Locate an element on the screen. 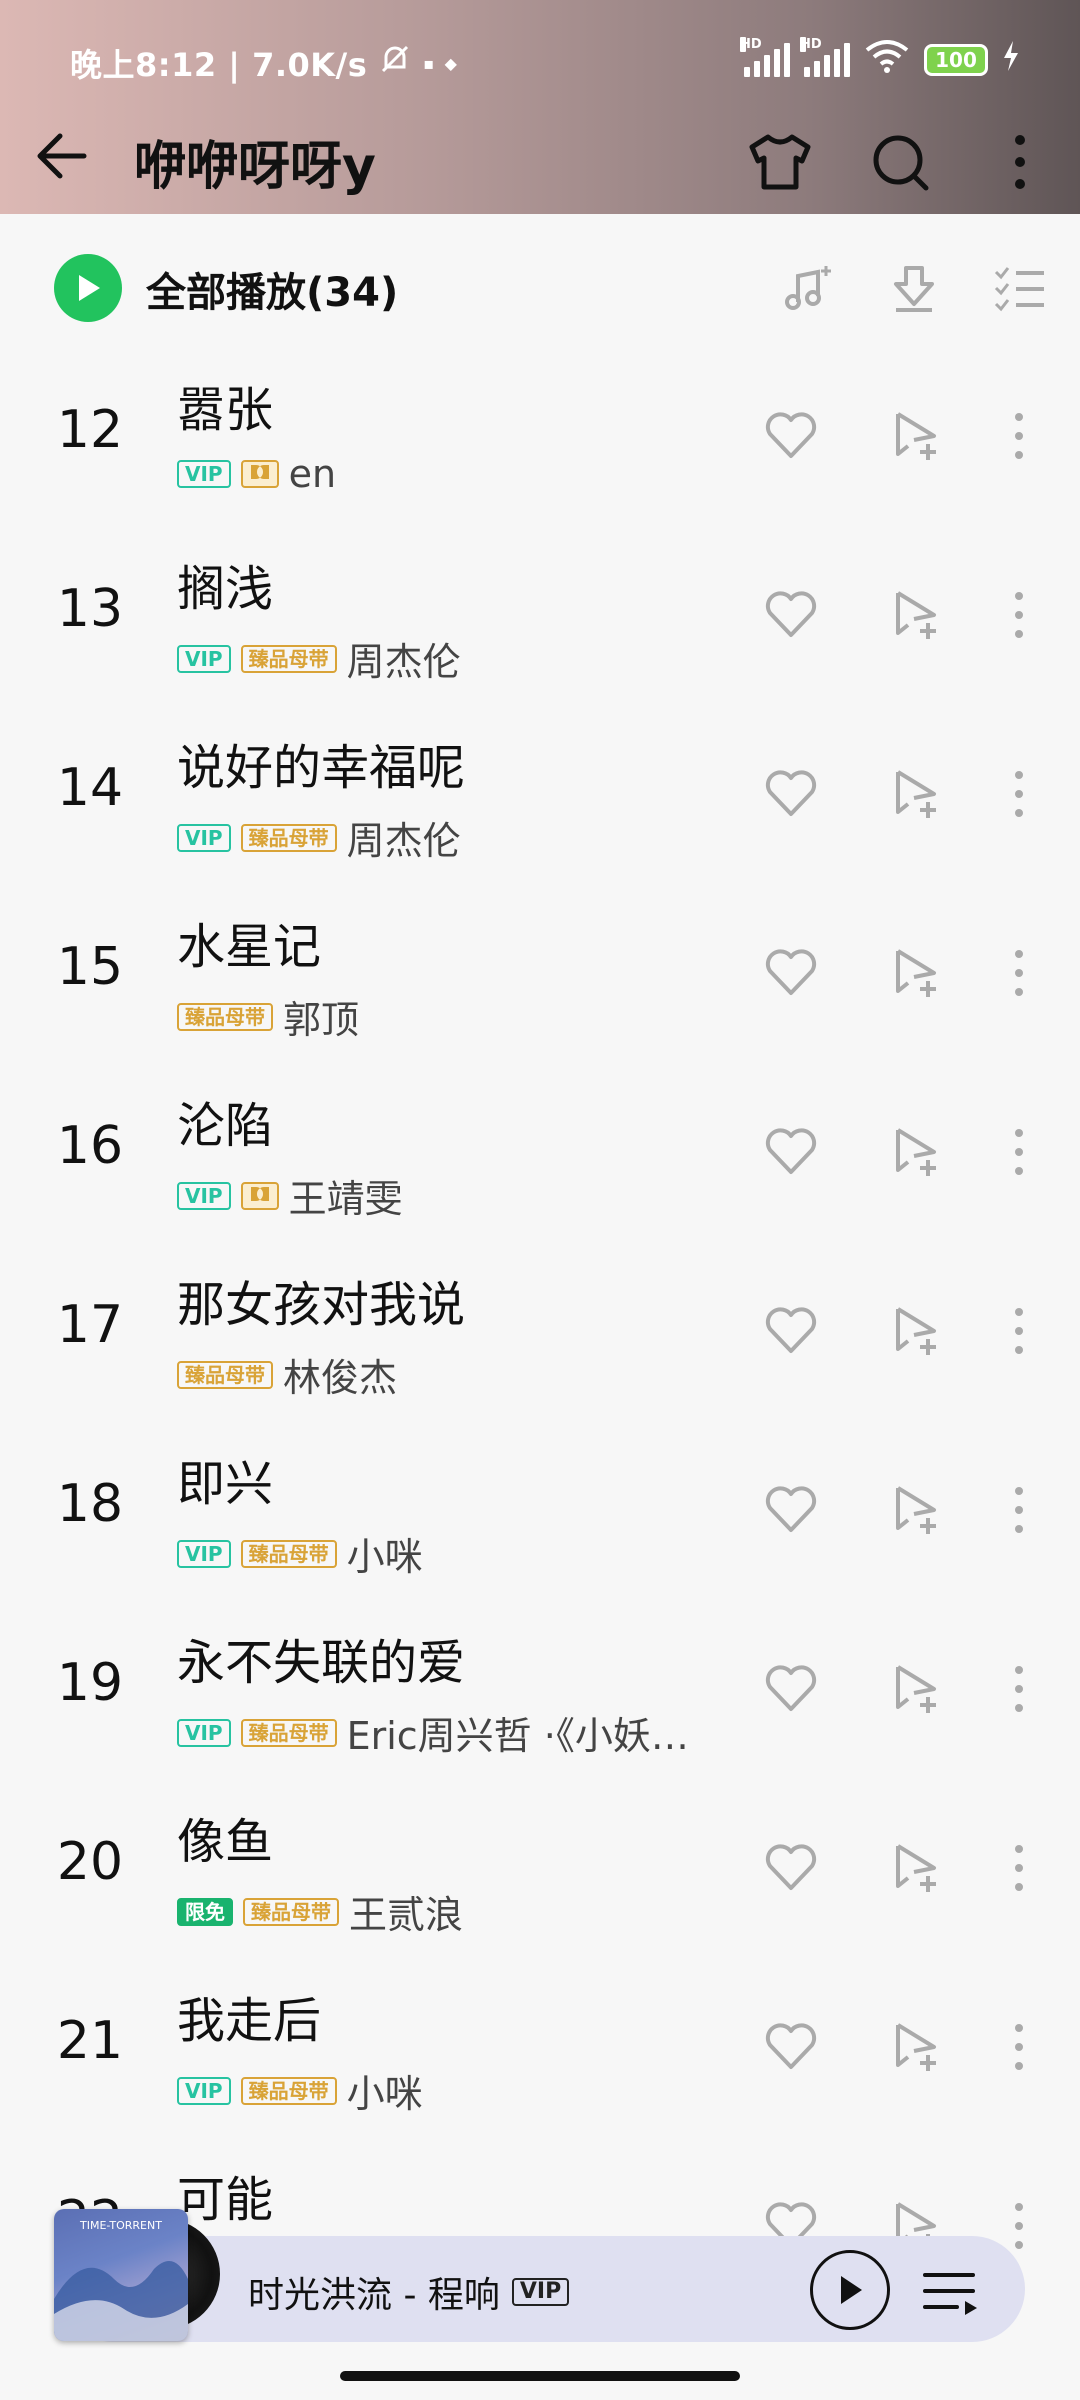 This screenshot has height=2400, width=1080. song-meta: VIP 臻品母带 小咪 is located at coordinates (300, 2090).